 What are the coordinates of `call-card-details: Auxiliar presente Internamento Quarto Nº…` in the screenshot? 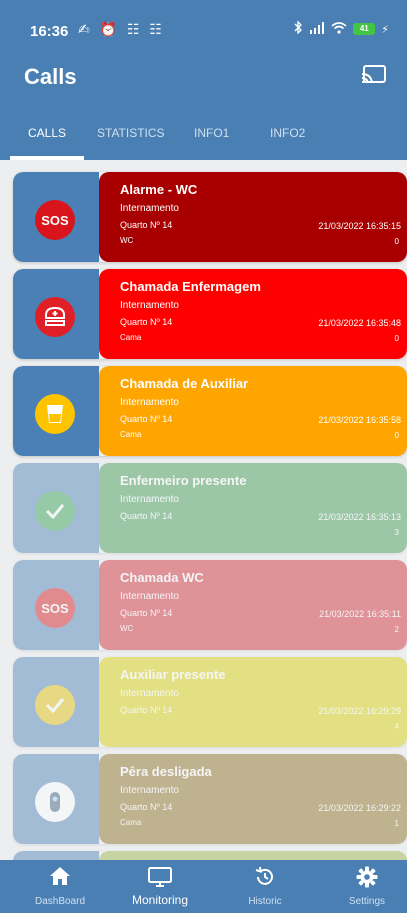 It's located at (253, 702).